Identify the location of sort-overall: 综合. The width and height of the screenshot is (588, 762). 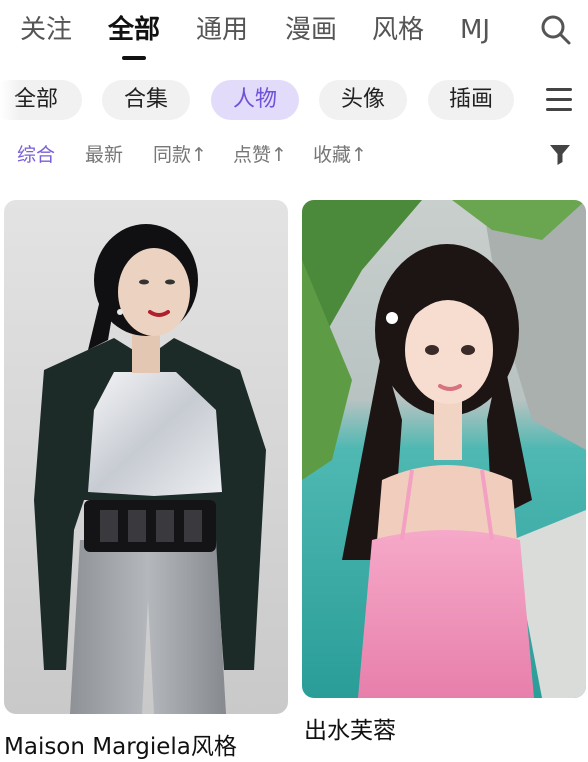
(36, 155).